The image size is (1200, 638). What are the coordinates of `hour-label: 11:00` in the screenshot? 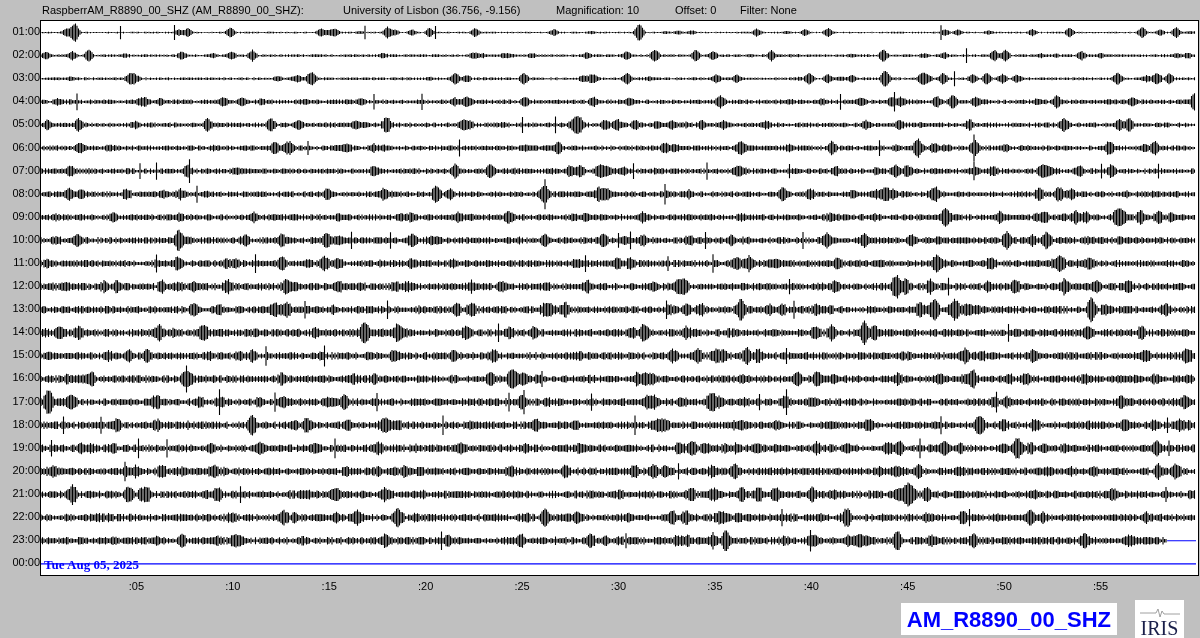 It's located at (26, 262).